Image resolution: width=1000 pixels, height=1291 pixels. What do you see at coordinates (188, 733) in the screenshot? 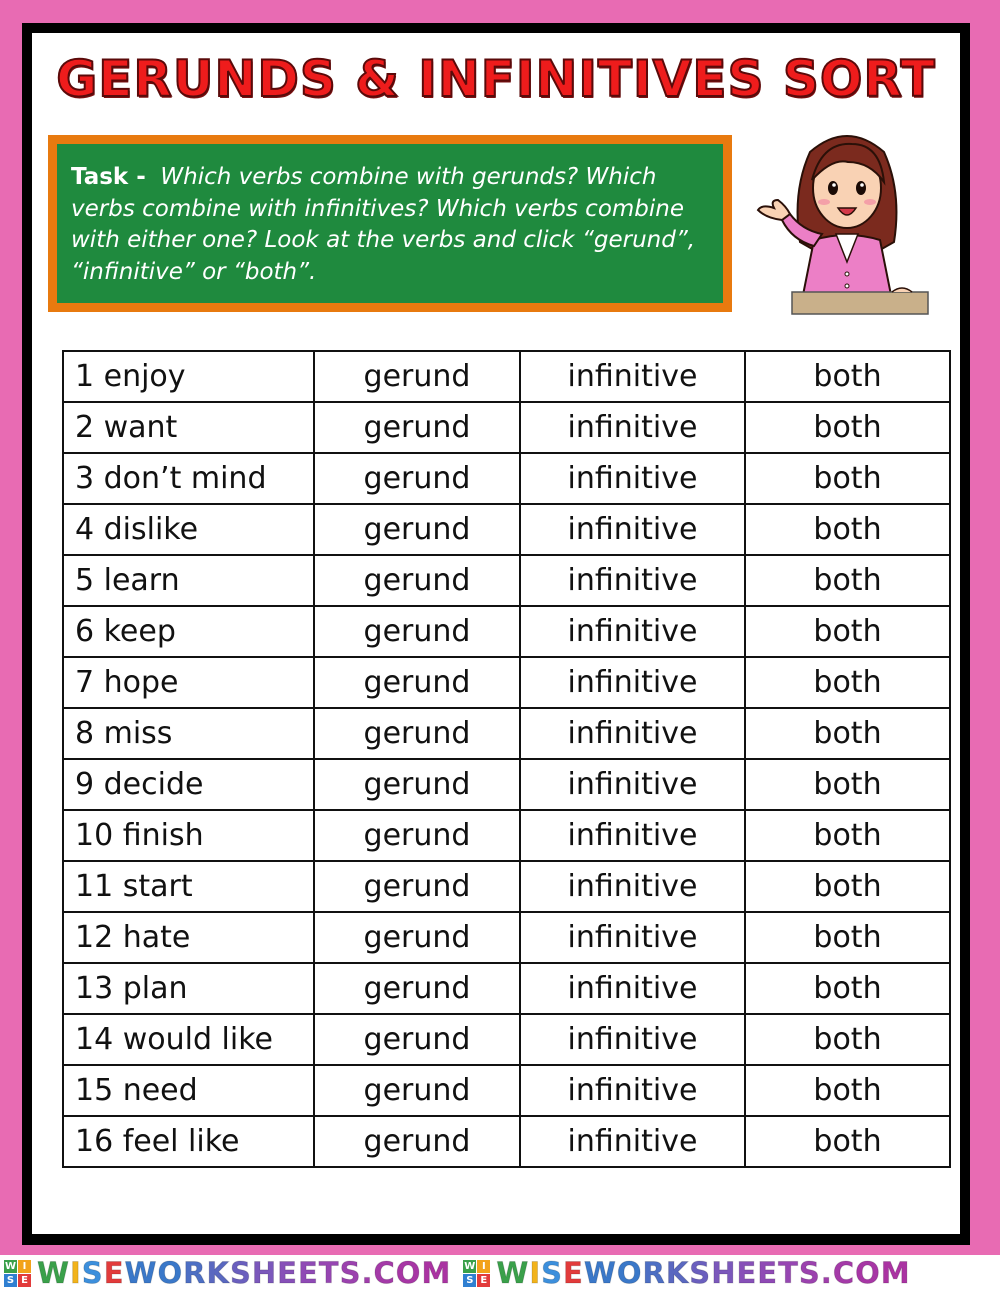
I see `verb-label: 8 miss` at bounding box center [188, 733].